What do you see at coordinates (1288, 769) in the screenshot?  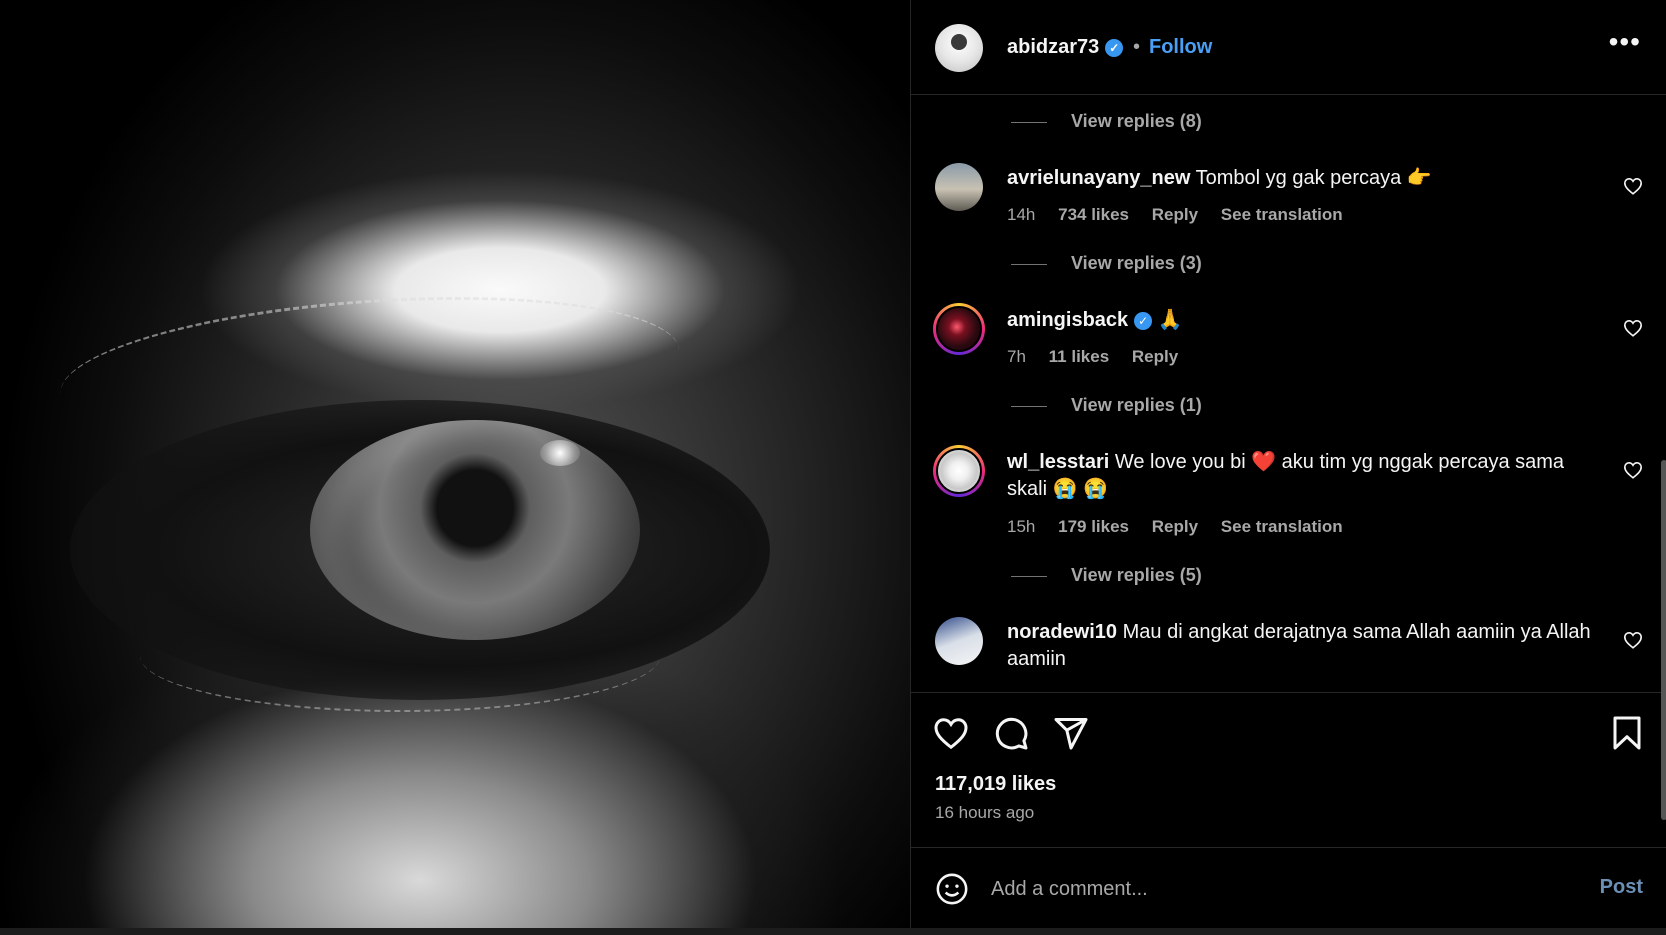 I see `post-actions: 117,019 likes 16 hours ago` at bounding box center [1288, 769].